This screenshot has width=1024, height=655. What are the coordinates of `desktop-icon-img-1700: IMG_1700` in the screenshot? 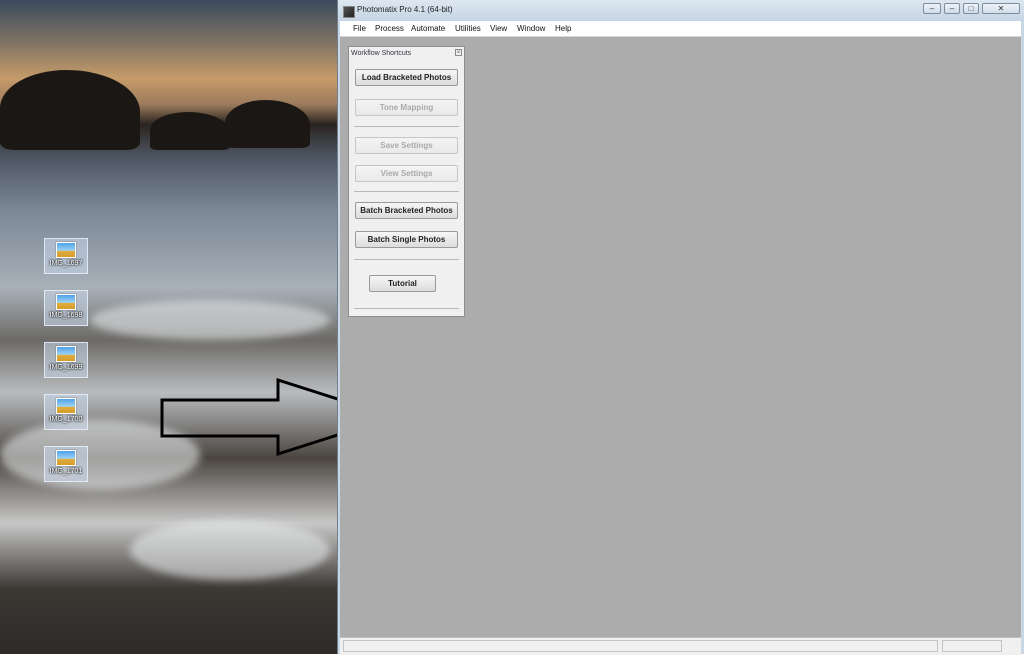 It's located at (66, 412).